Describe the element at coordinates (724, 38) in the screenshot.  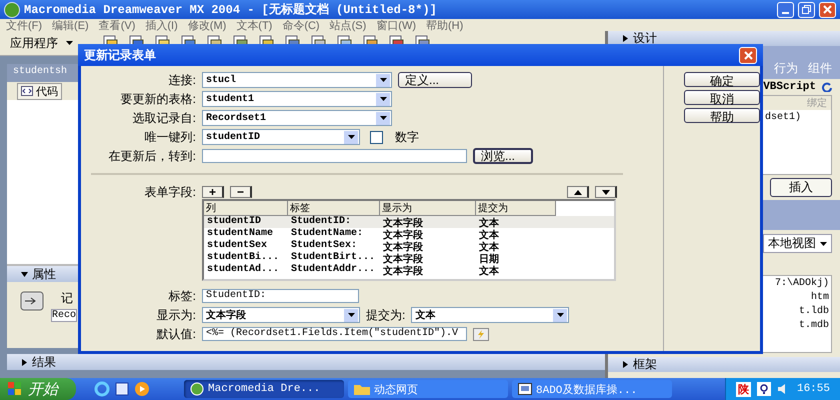
I see `design-panel-header: 设计` at that location.